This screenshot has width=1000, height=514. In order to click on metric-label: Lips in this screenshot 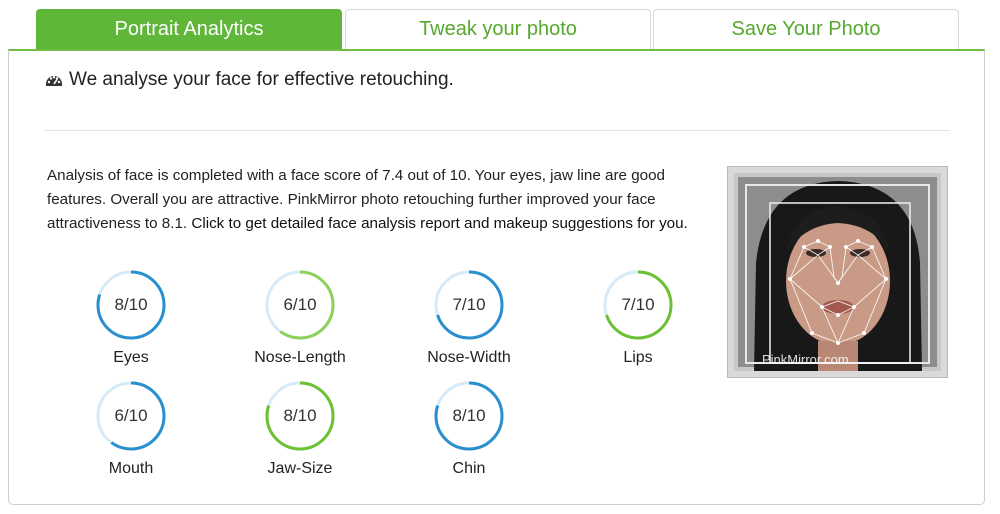, I will do `click(638, 357)`.